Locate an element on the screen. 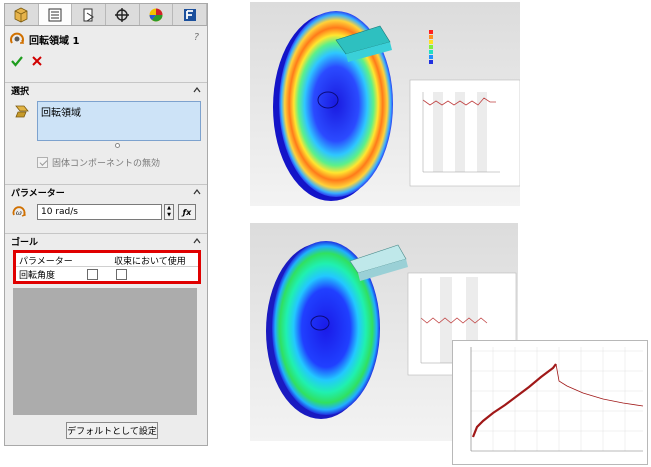  confirm-row is located at coordinates (106, 61).